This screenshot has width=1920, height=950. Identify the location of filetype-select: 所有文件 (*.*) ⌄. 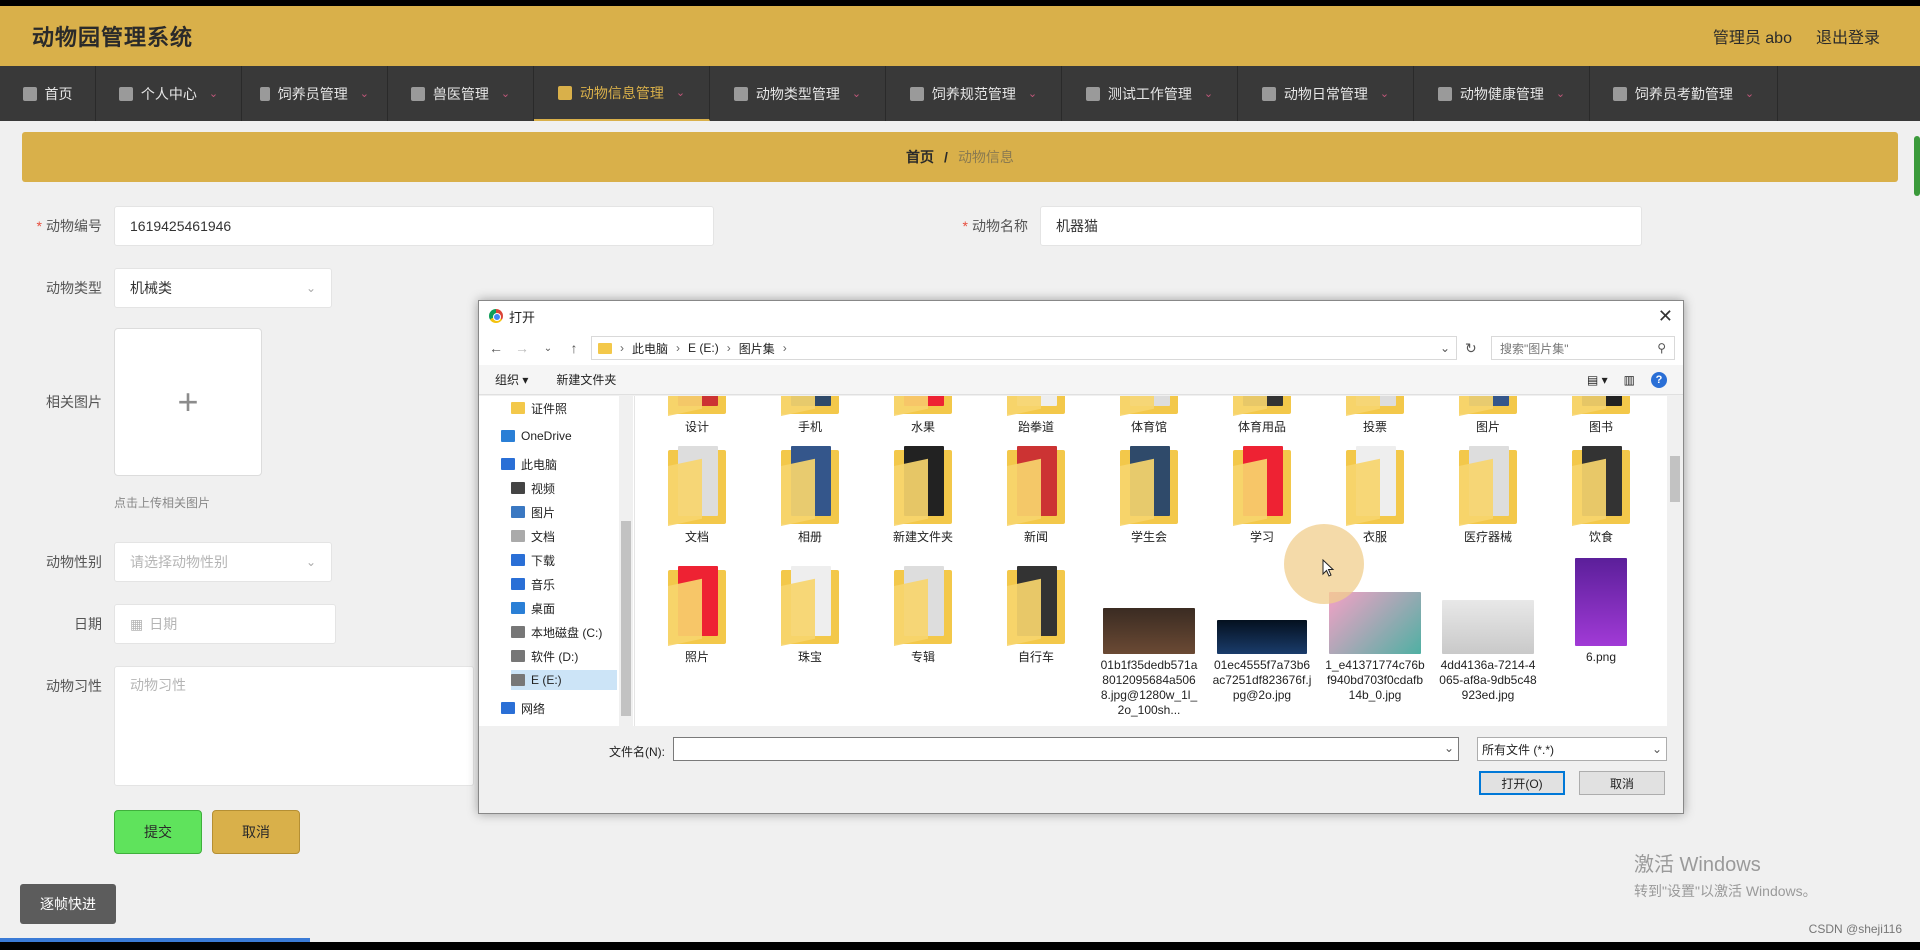
(1572, 749).